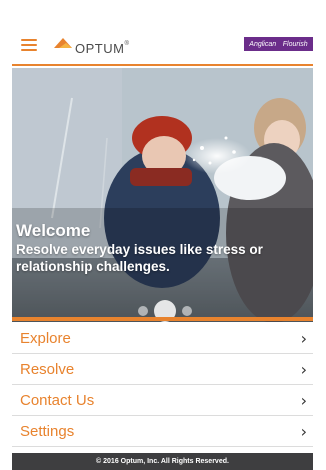 The height and width of the screenshot is (470, 326). Describe the element at coordinates (53, 230) in the screenshot. I see `hero-title: Welcome` at that location.